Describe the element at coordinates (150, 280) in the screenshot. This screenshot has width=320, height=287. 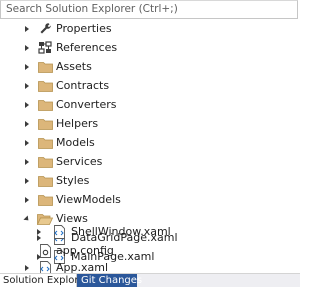
I see `panel-tab-strip: Solution Explorer Git Changes` at that location.